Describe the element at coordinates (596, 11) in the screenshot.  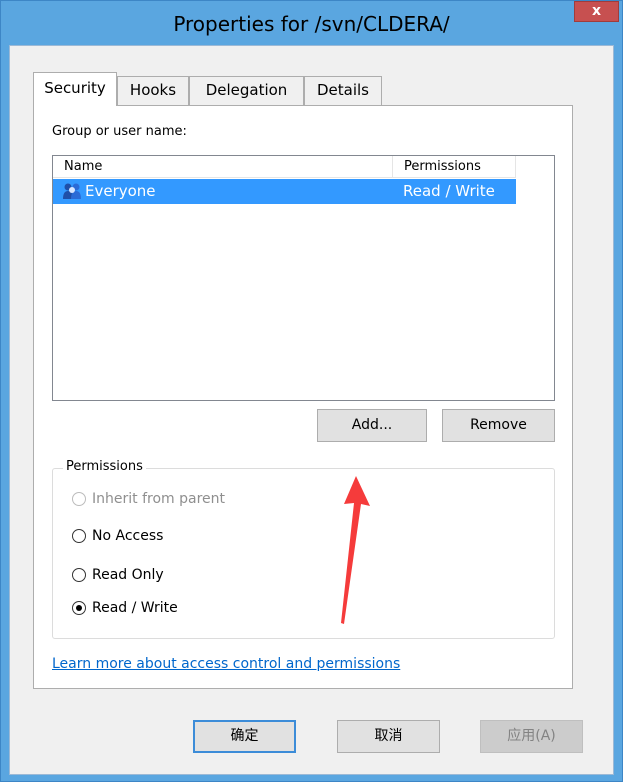
I see `close-button: x` at that location.